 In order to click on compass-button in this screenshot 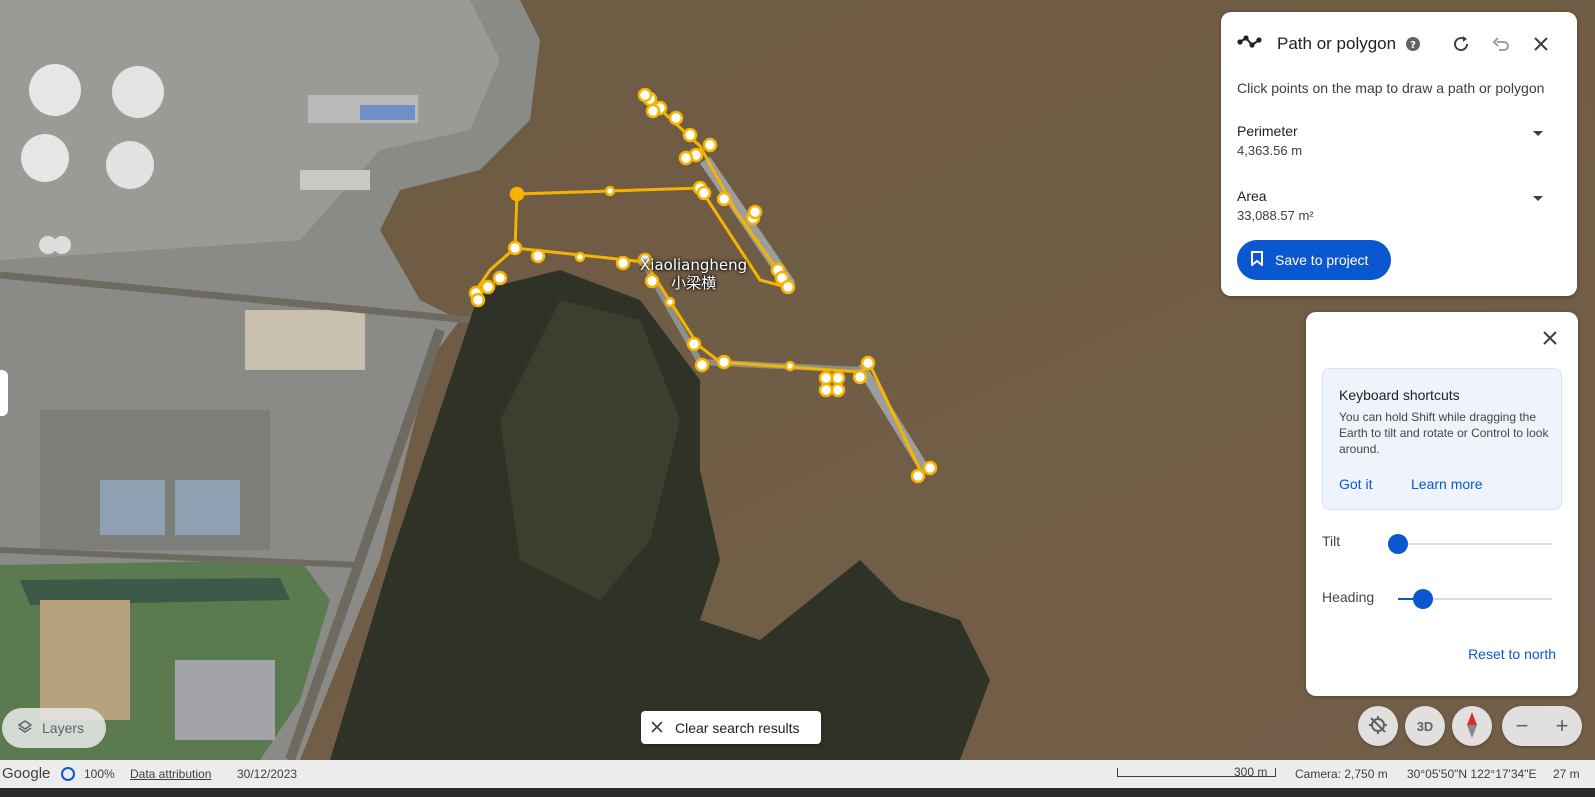, I will do `click(1472, 726)`.